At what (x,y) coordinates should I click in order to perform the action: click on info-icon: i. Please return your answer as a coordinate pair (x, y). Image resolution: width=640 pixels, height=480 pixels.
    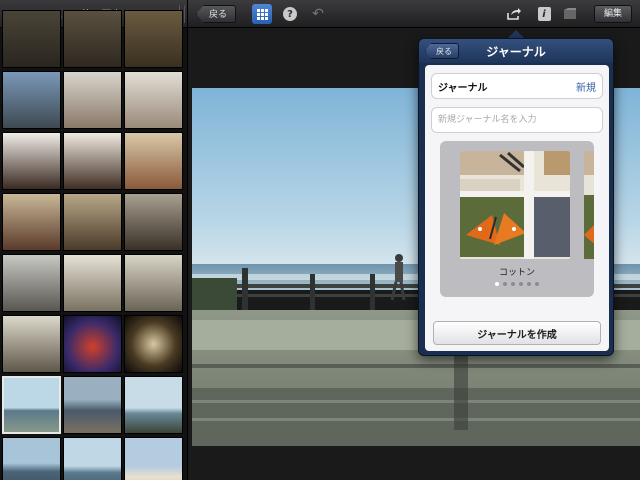
    Looking at the image, I should click on (544, 14).